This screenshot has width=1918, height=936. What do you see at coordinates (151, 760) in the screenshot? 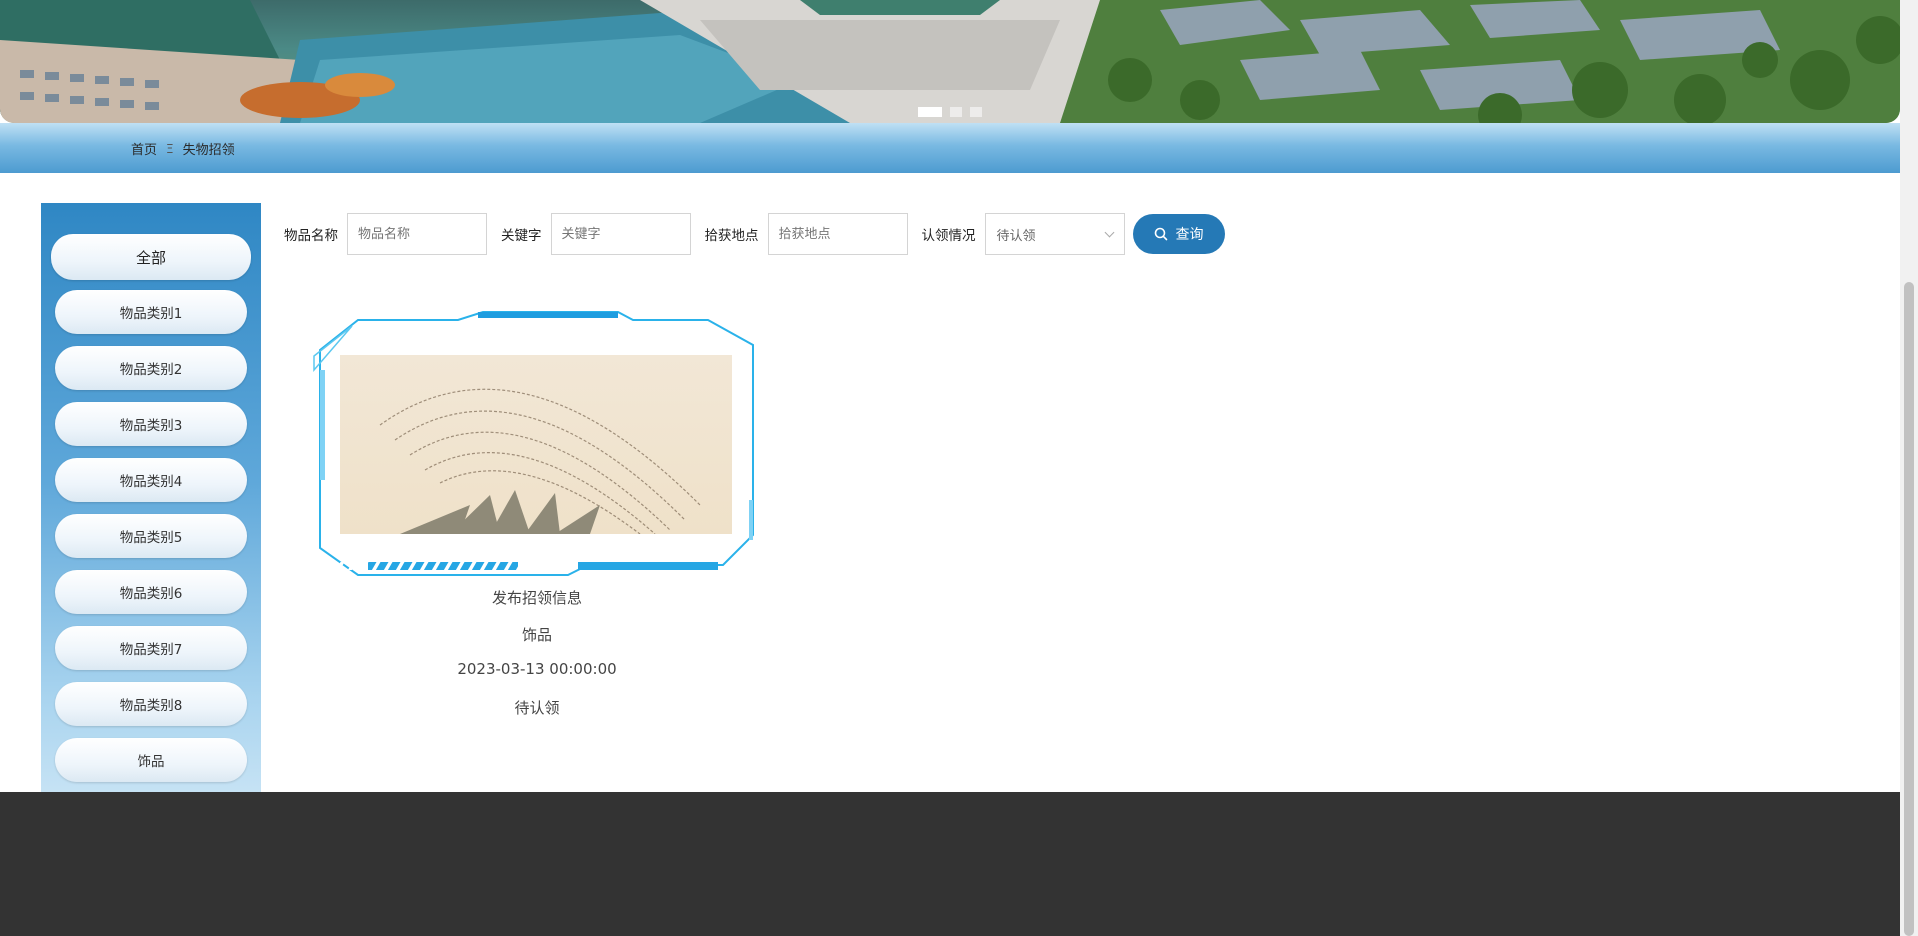
I see `category-item-accessories: 饰品` at bounding box center [151, 760].